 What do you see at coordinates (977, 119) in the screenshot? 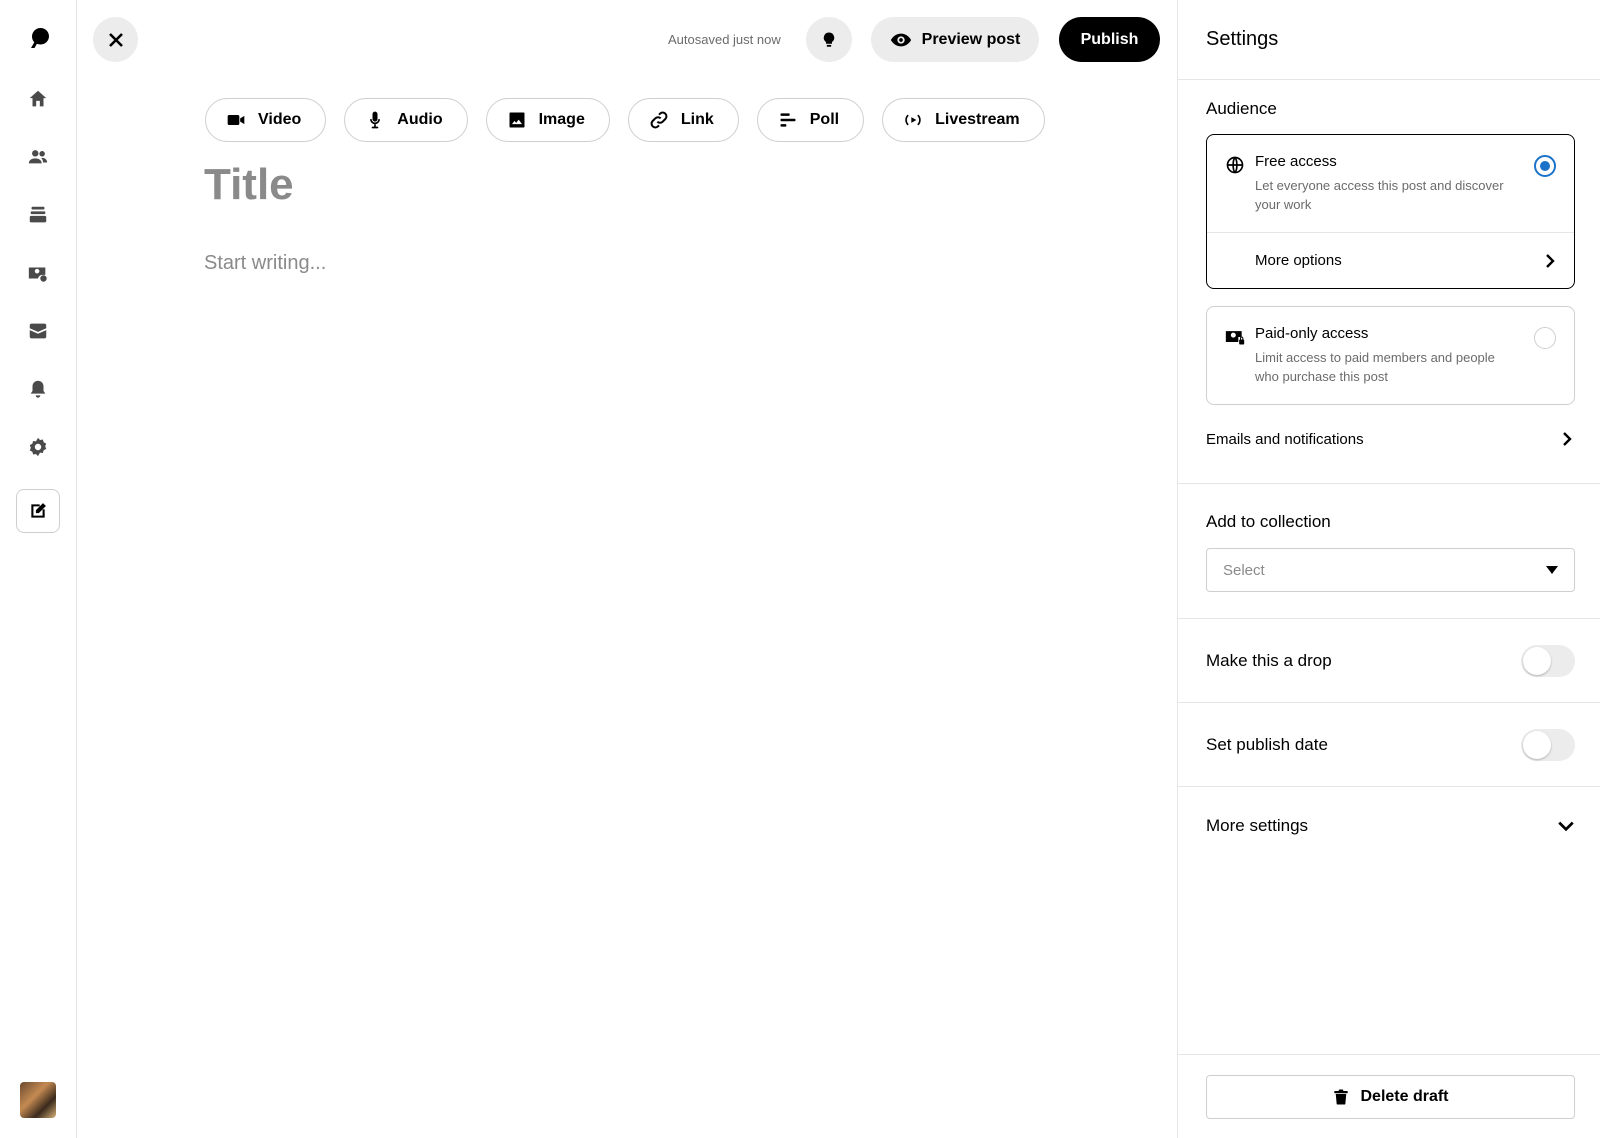
I see `livestream-label: Livestream` at bounding box center [977, 119].